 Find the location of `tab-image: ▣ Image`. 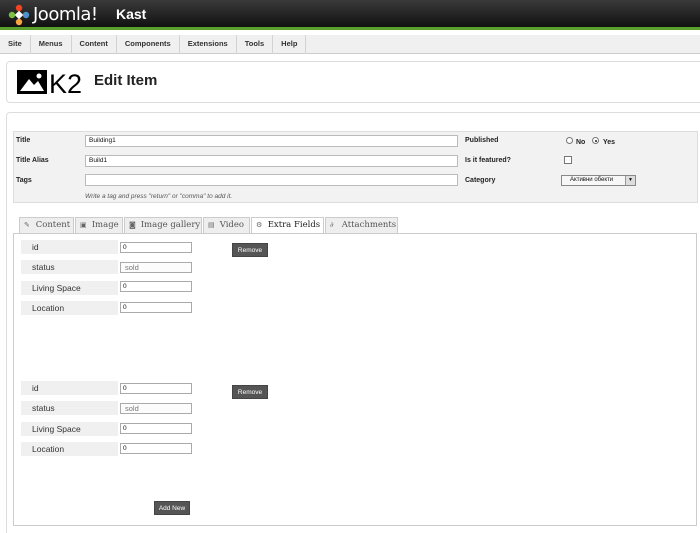

tab-image: ▣ Image is located at coordinates (99, 225).